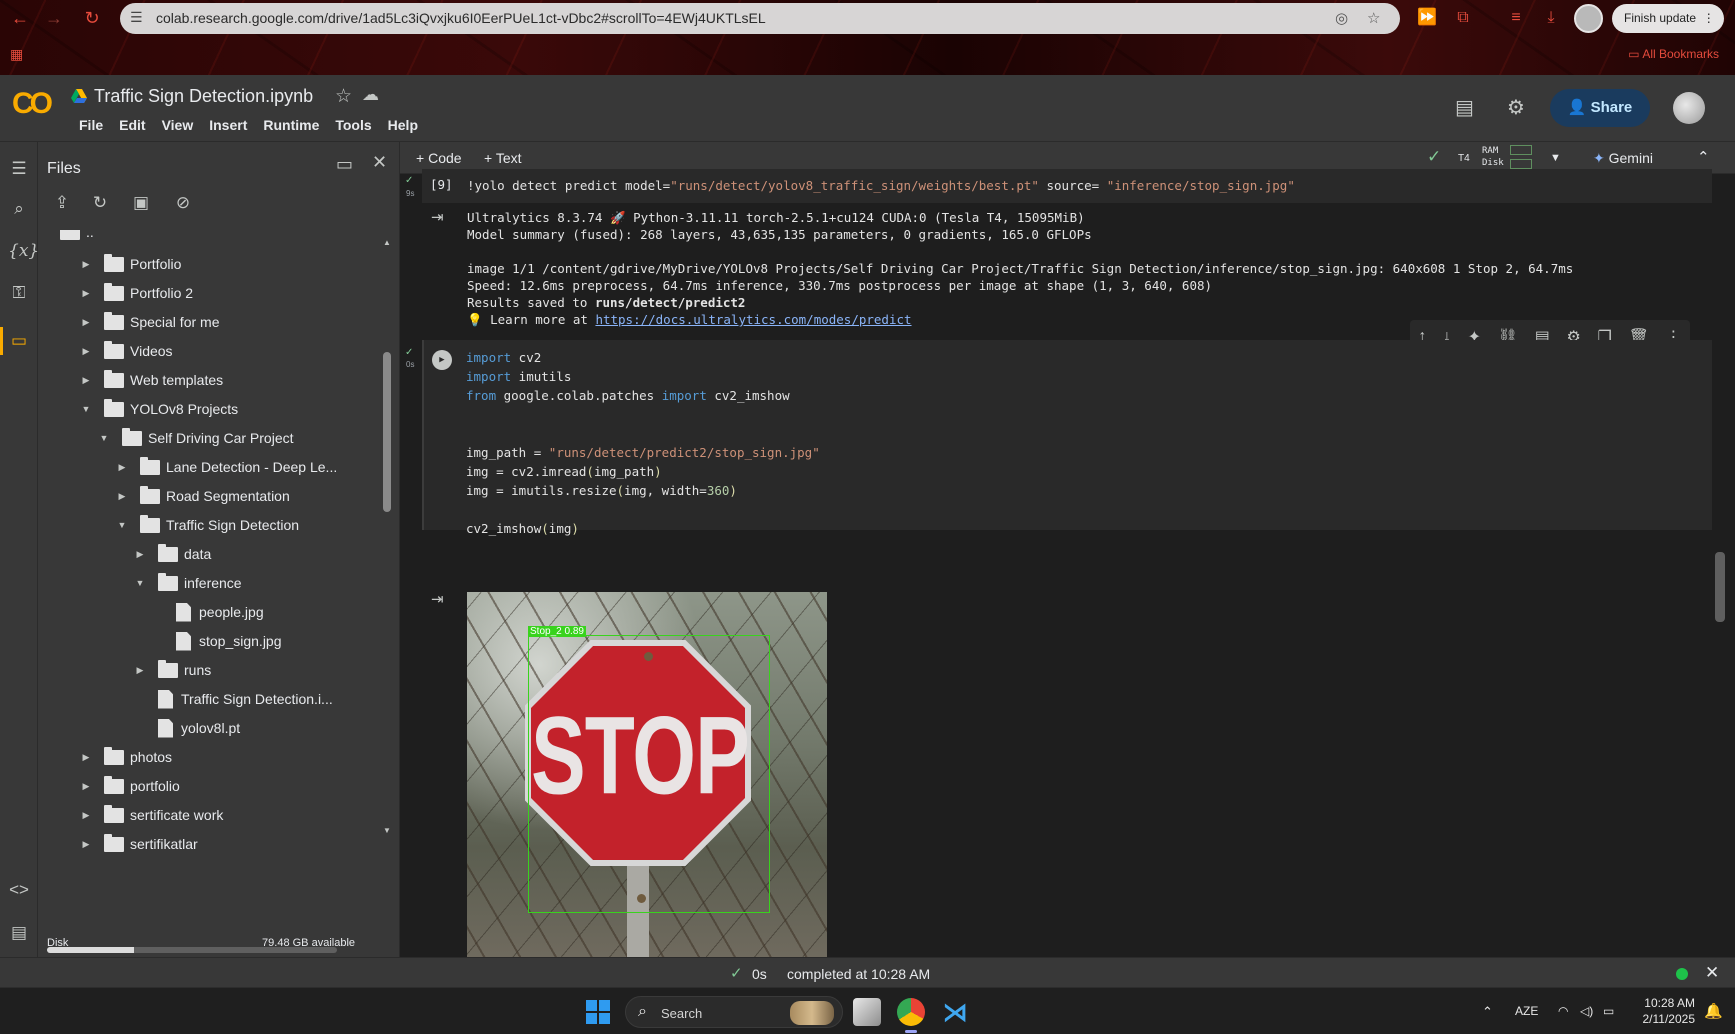  I want to click on tree-item: .., so click(77, 236).